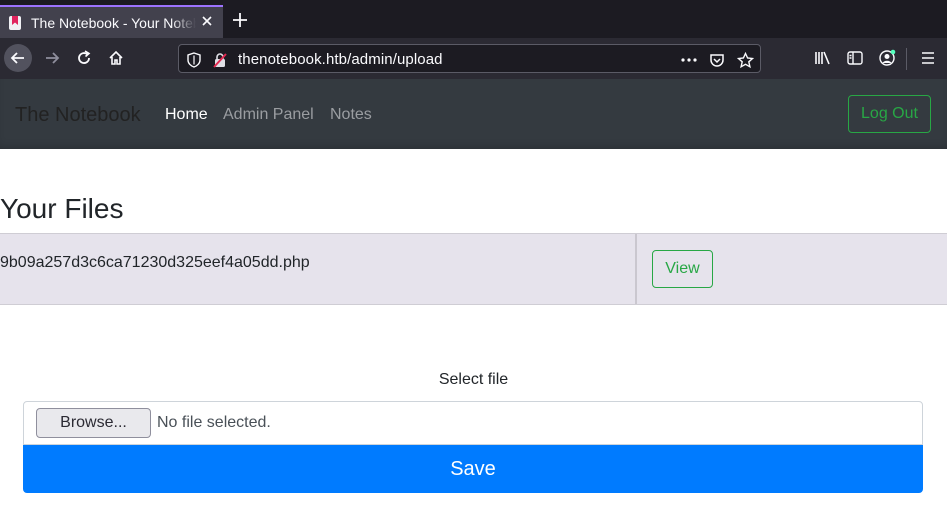 The width and height of the screenshot is (947, 510). Describe the element at coordinates (473, 379) in the screenshot. I see `select-file-label: Select file` at that location.